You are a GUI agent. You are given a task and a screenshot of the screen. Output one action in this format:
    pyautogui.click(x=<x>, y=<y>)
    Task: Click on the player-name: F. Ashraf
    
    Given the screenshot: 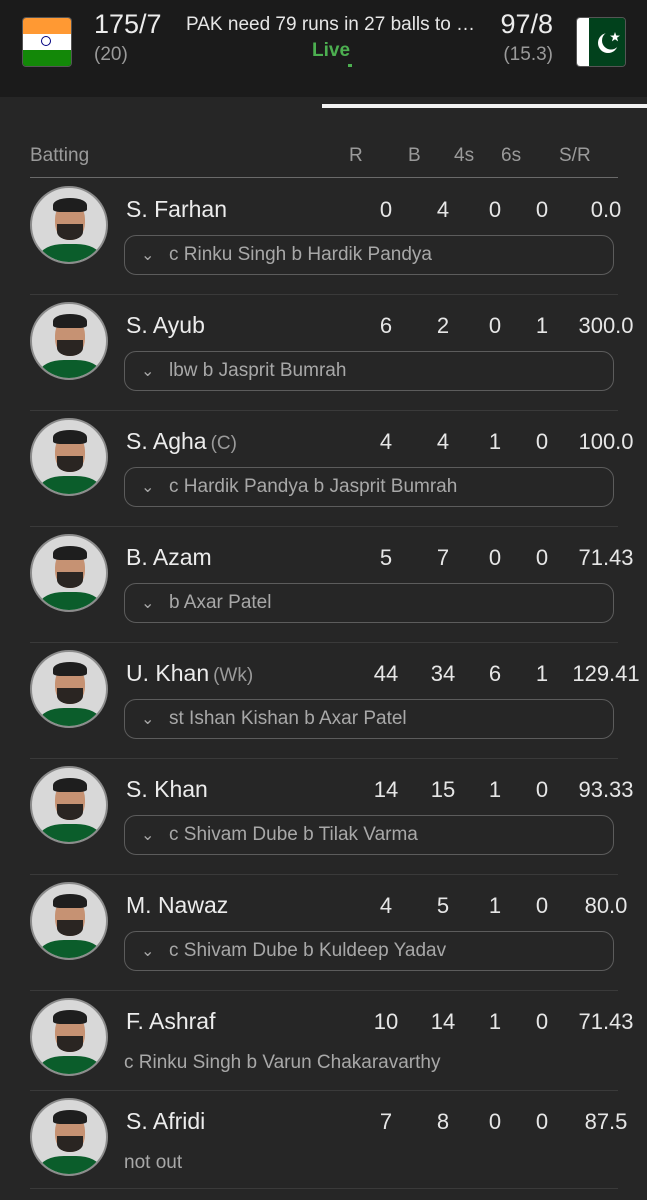 What is the action you would take?
    pyautogui.click(x=170, y=1021)
    